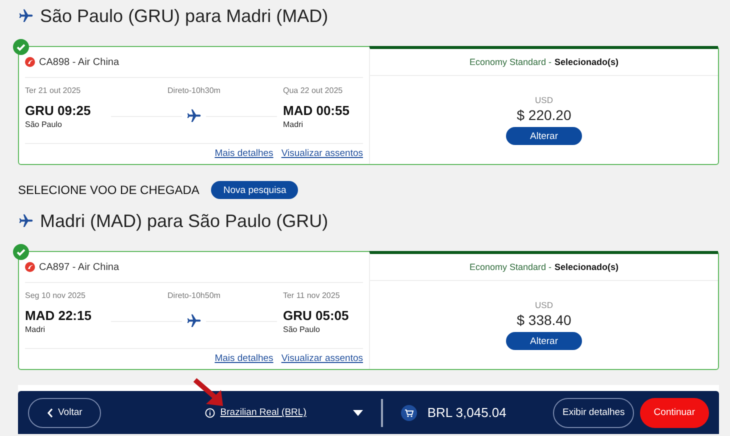  I want to click on flight-duration: Direto-10h50m, so click(194, 295).